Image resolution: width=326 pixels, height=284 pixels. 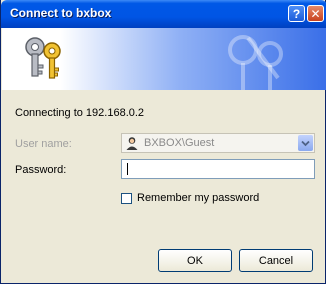 I want to click on title-bar: Connect to bxbox ? ✕, so click(x=163, y=14).